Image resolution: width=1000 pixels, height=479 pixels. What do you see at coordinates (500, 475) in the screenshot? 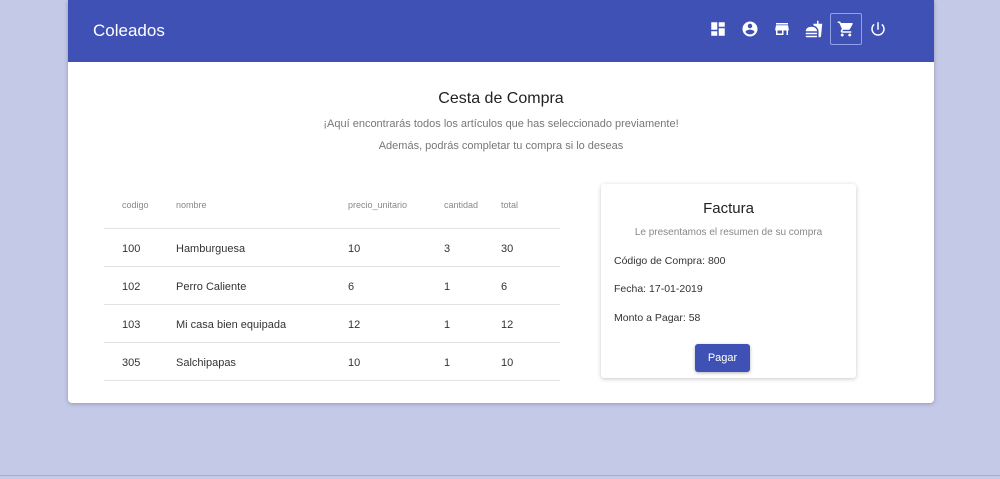
I see `bottom-divider` at bounding box center [500, 475].